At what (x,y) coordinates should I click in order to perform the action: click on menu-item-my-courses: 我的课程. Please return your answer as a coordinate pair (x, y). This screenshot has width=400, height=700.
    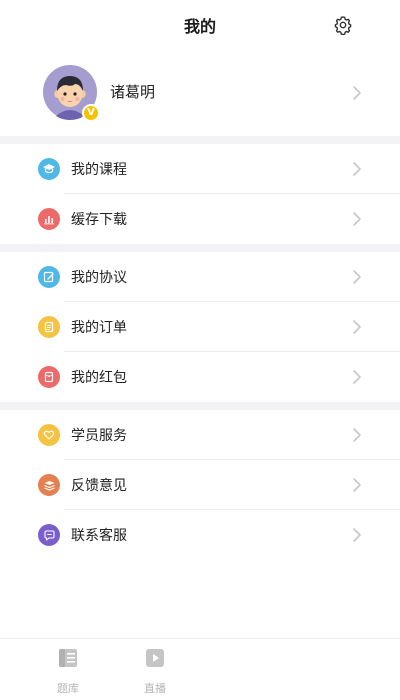
    Looking at the image, I should click on (200, 169).